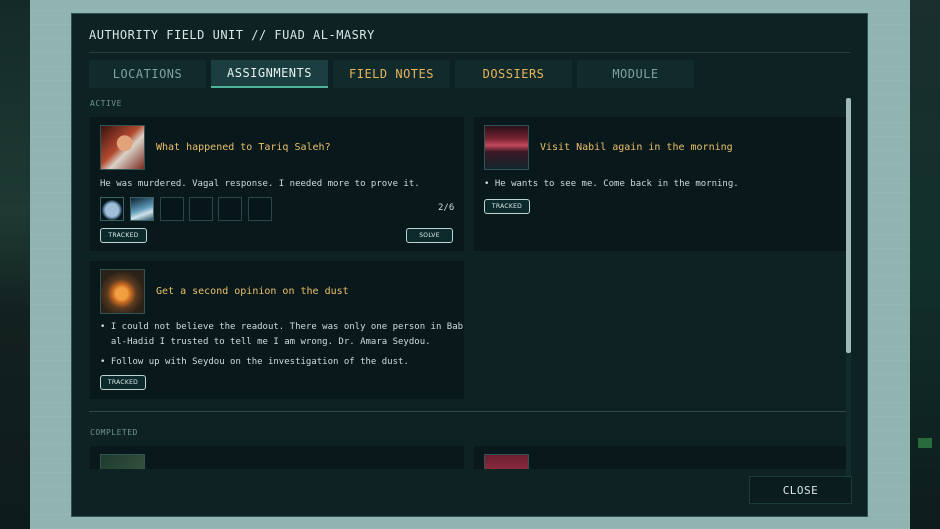 The height and width of the screenshot is (529, 940). Describe the element at coordinates (469, 52) in the screenshot. I see `title-divider` at that location.